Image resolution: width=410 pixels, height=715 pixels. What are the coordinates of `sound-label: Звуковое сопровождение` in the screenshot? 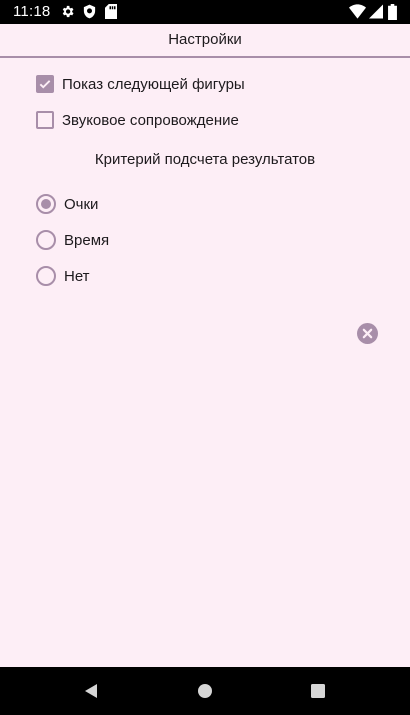 It's located at (150, 120).